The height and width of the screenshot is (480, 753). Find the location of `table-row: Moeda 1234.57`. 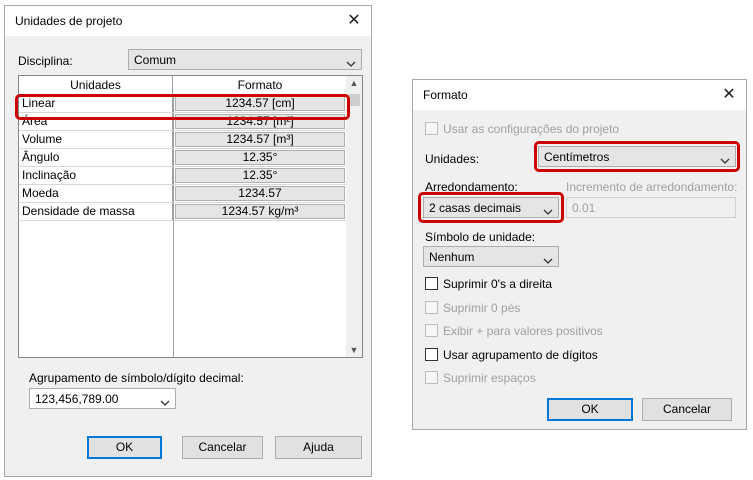

table-row: Moeda 1234.57 is located at coordinates (183, 194).